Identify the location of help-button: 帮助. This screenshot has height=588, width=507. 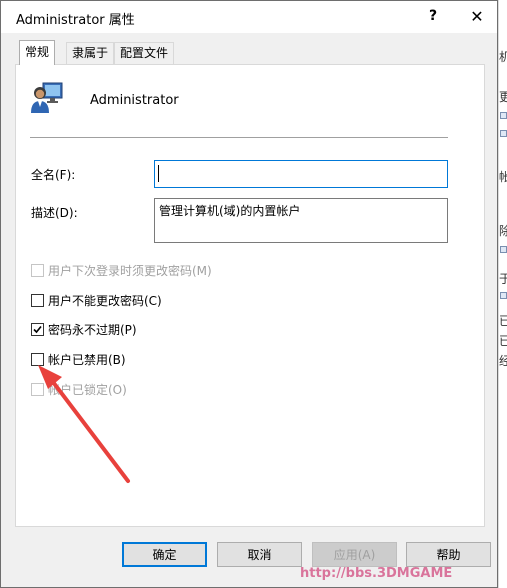
(448, 554).